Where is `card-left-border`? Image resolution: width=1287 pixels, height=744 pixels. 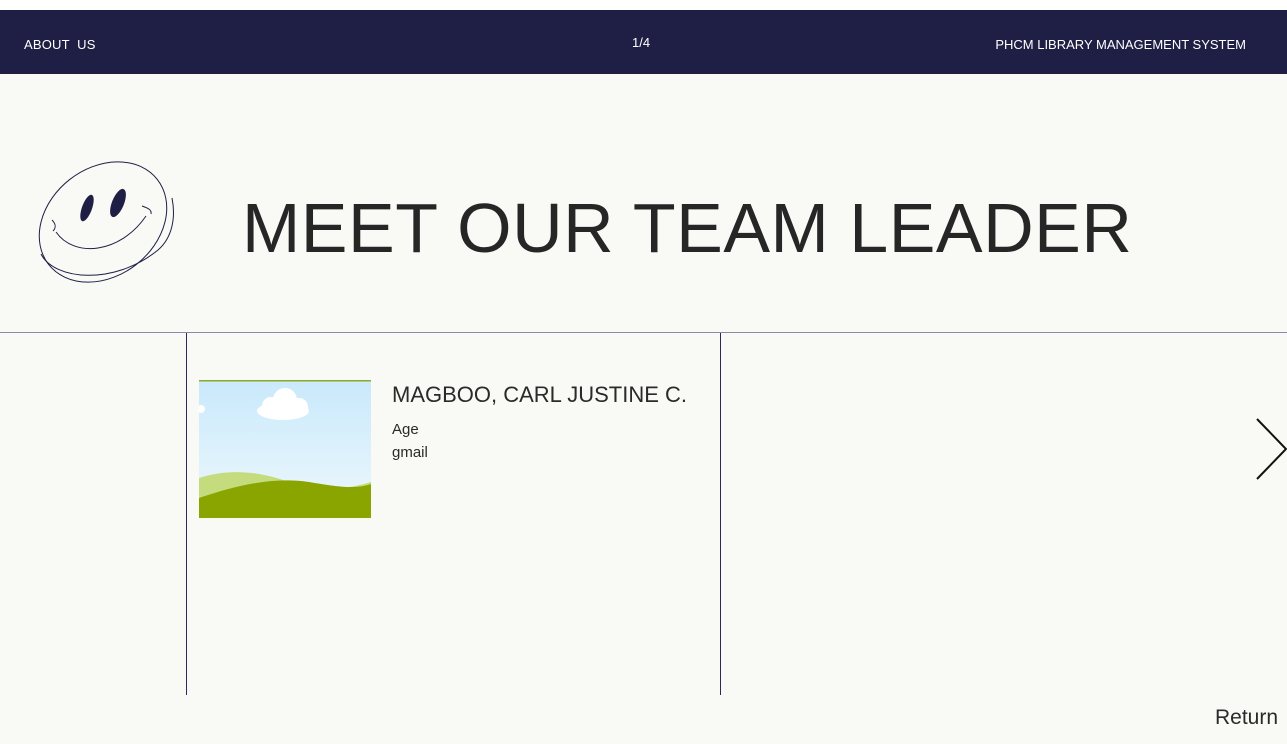 card-left-border is located at coordinates (186, 514).